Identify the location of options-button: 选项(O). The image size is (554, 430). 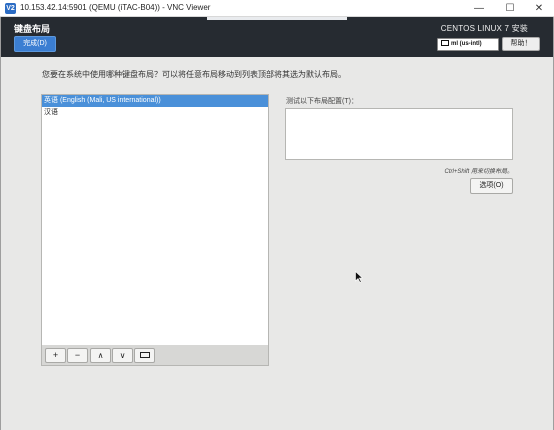
(491, 186).